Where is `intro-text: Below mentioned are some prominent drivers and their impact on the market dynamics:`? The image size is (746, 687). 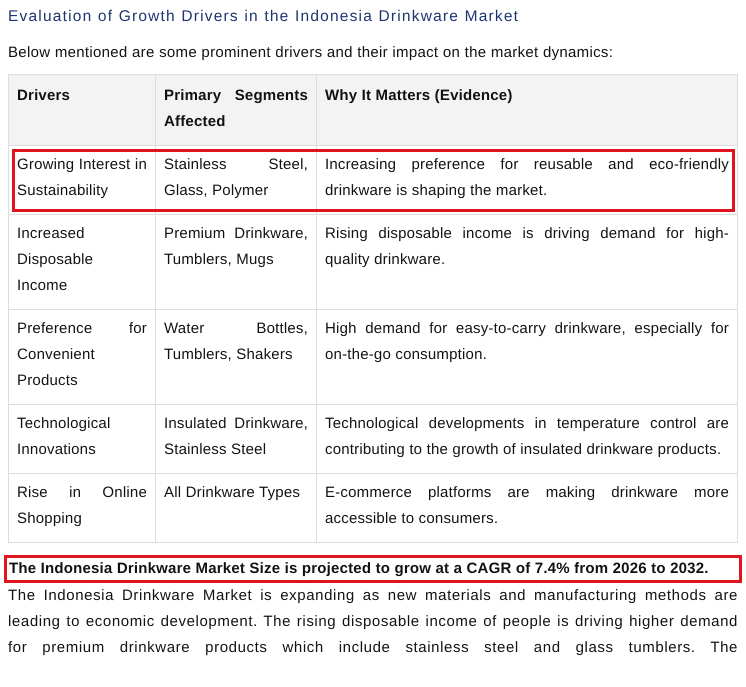 intro-text: Below mentioned are some prominent drivers and their impact on the market dynamics: is located at coordinates (311, 53).